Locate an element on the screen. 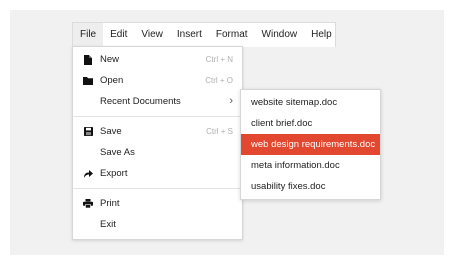 This screenshot has height=265, width=454. folder-icon is located at coordinates (88, 80).